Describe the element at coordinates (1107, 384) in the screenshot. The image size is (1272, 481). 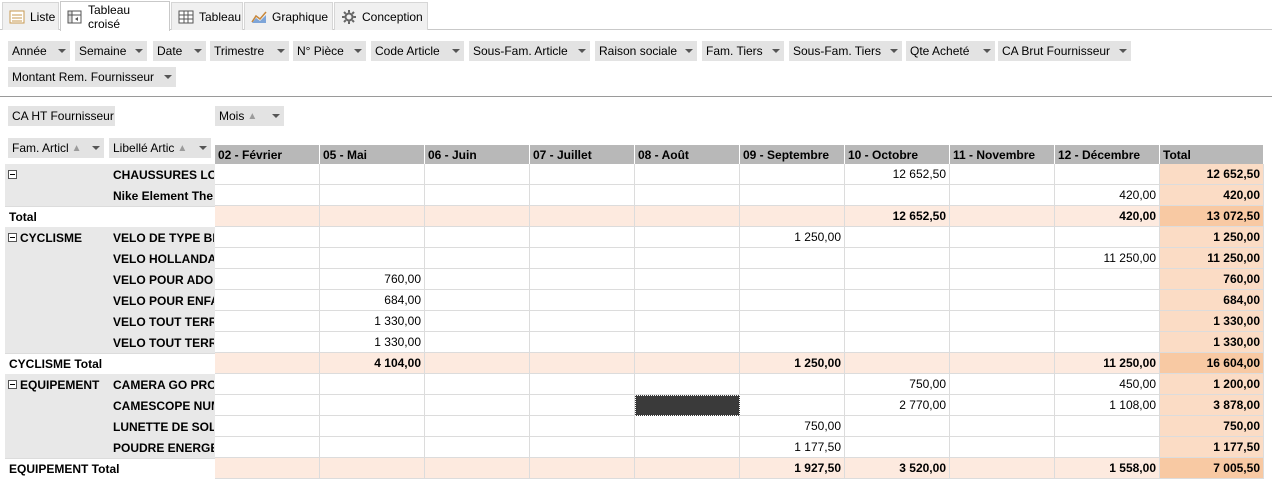
I see `data-cell: 450,00` at that location.